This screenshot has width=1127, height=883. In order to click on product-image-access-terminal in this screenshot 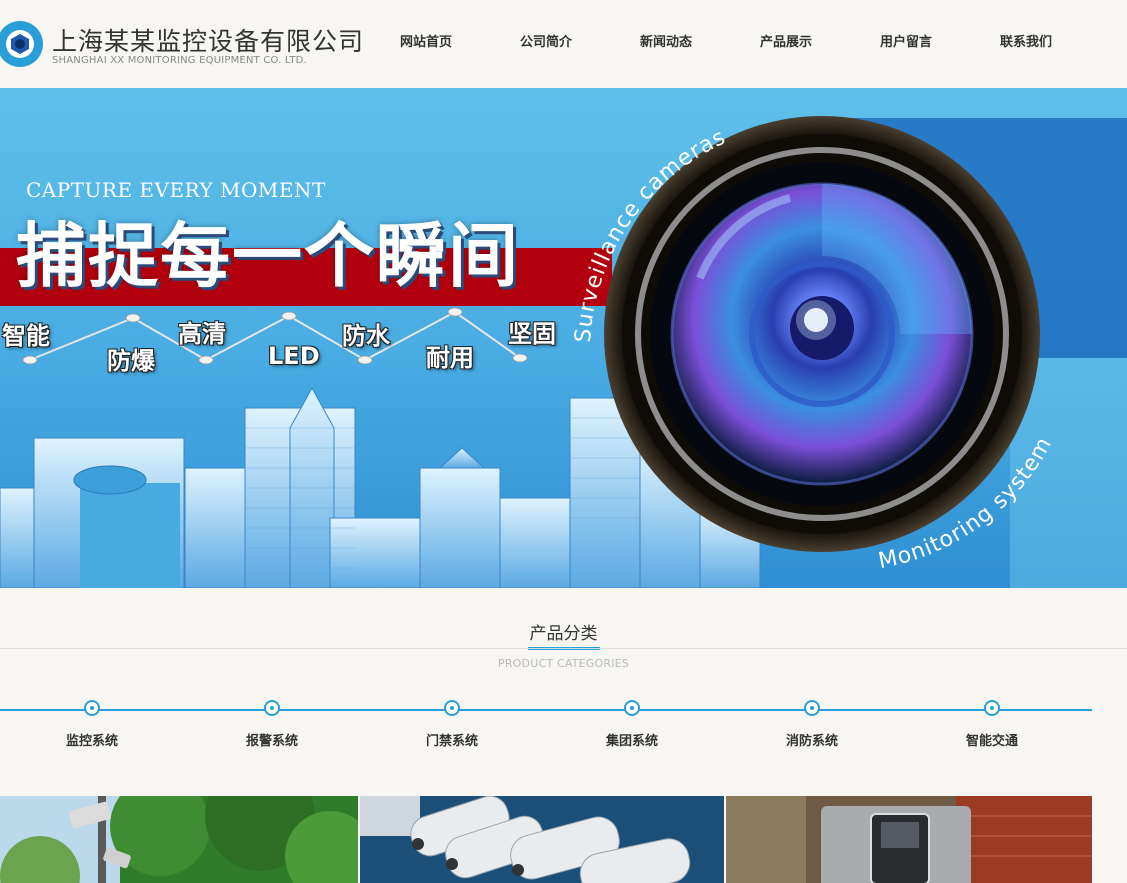, I will do `click(909, 839)`.